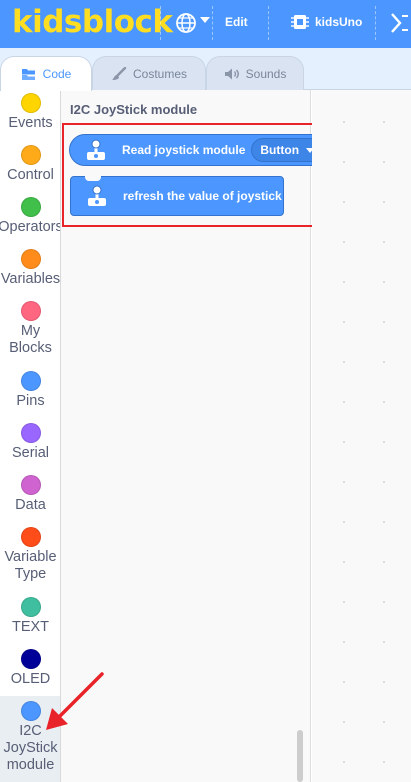 This screenshot has width=411, height=782. What do you see at coordinates (205, 24) in the screenshot?
I see `menu-bar: kidsblock Edit kidsUno` at bounding box center [205, 24].